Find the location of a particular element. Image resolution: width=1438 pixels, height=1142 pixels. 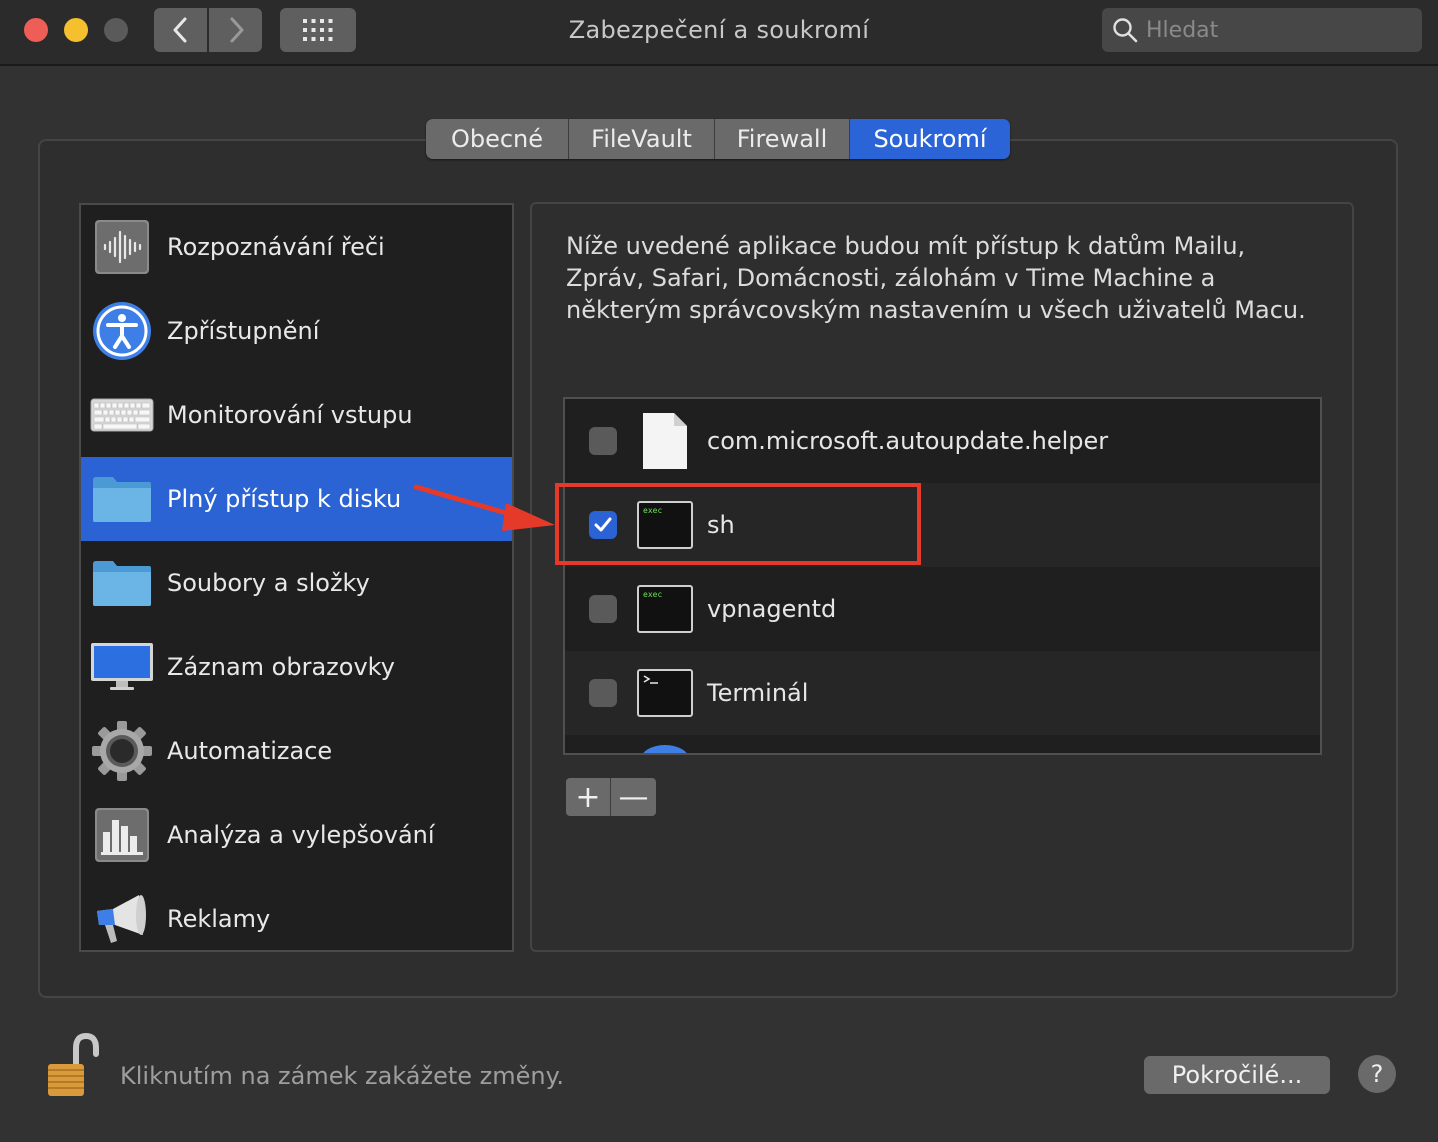

sidebar-item-label: Reklamy is located at coordinates (219, 919).